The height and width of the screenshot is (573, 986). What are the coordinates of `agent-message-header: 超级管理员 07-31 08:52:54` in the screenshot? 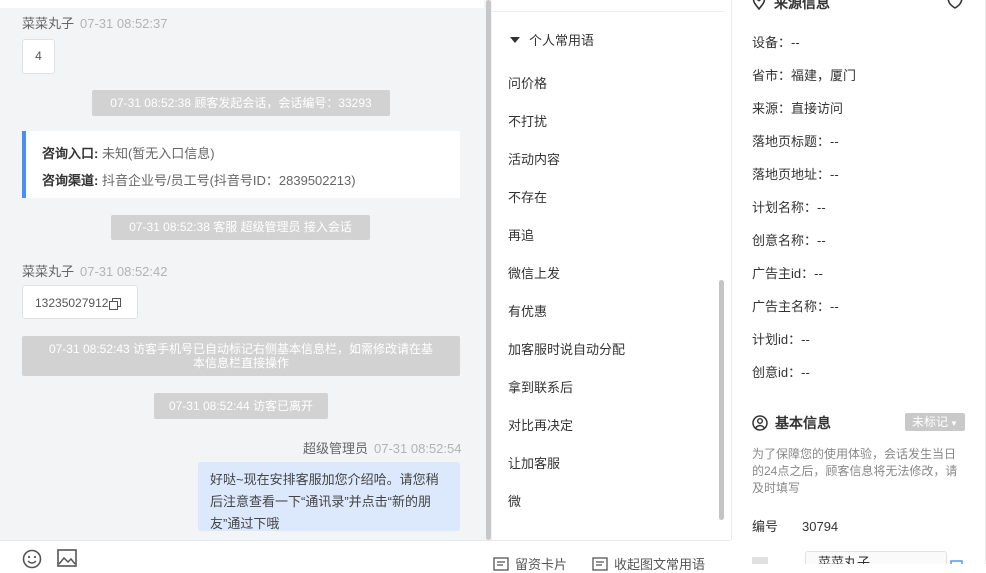 It's located at (382, 447).